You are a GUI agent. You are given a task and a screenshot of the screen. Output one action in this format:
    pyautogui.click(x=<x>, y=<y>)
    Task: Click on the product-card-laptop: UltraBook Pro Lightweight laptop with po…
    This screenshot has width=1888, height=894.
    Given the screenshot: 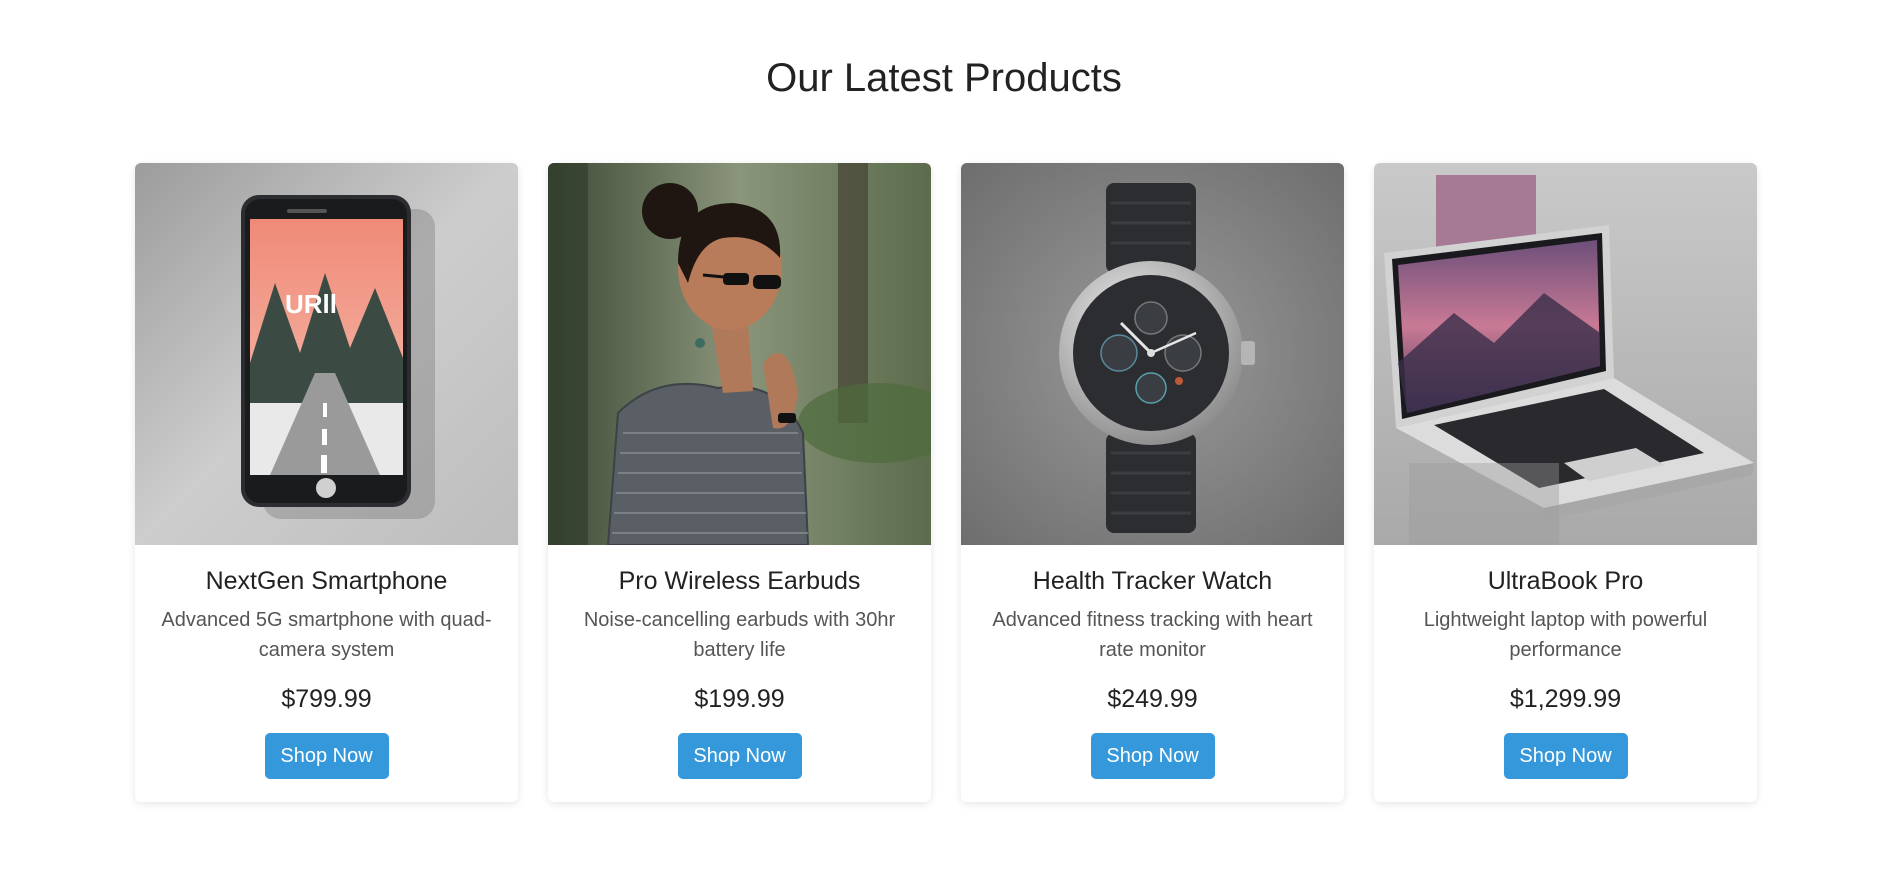 What is the action you would take?
    pyautogui.click(x=1565, y=482)
    